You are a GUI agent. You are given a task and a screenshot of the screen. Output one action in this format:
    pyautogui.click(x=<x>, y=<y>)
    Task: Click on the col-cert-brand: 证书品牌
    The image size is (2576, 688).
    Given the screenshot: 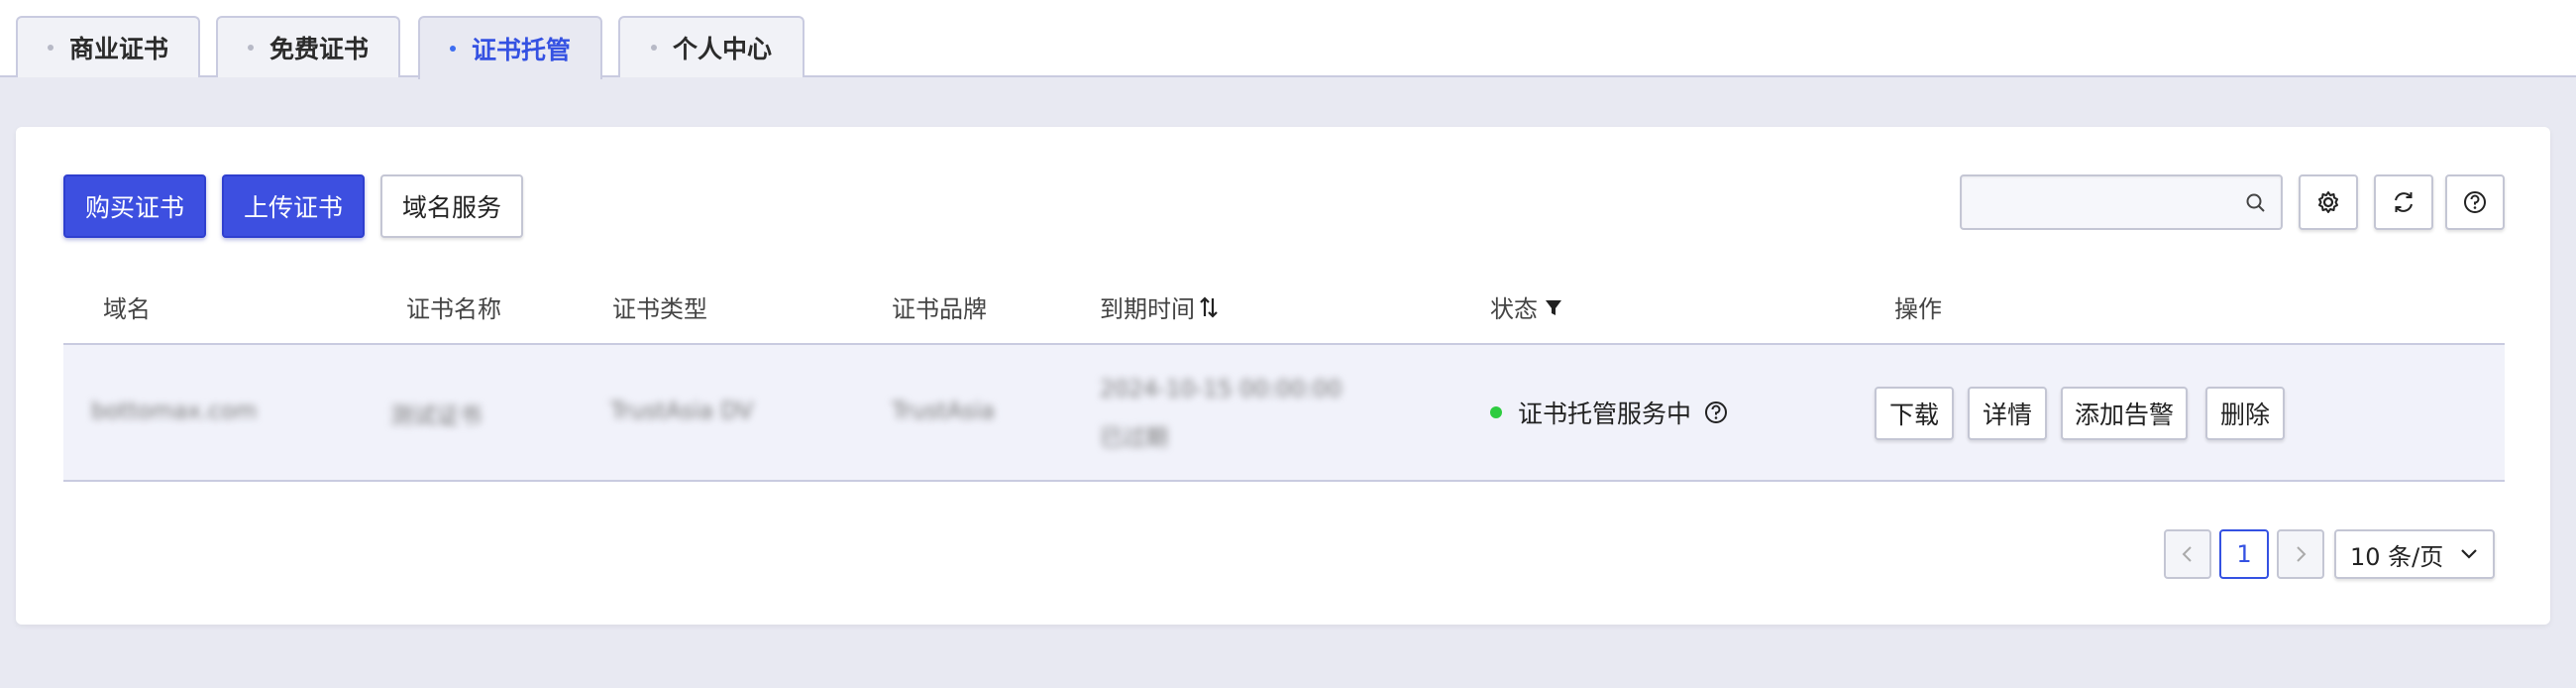 What is the action you would take?
    pyautogui.click(x=940, y=309)
    